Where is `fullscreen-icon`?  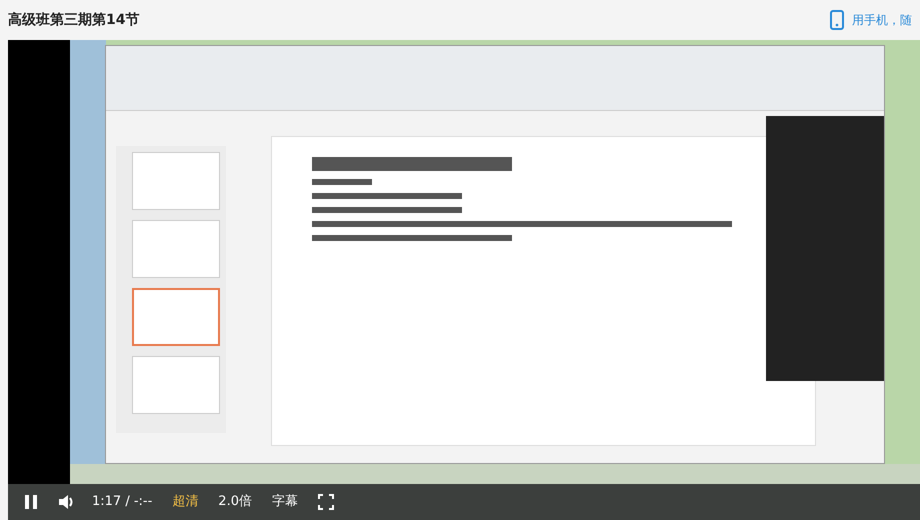 fullscreen-icon is located at coordinates (326, 502).